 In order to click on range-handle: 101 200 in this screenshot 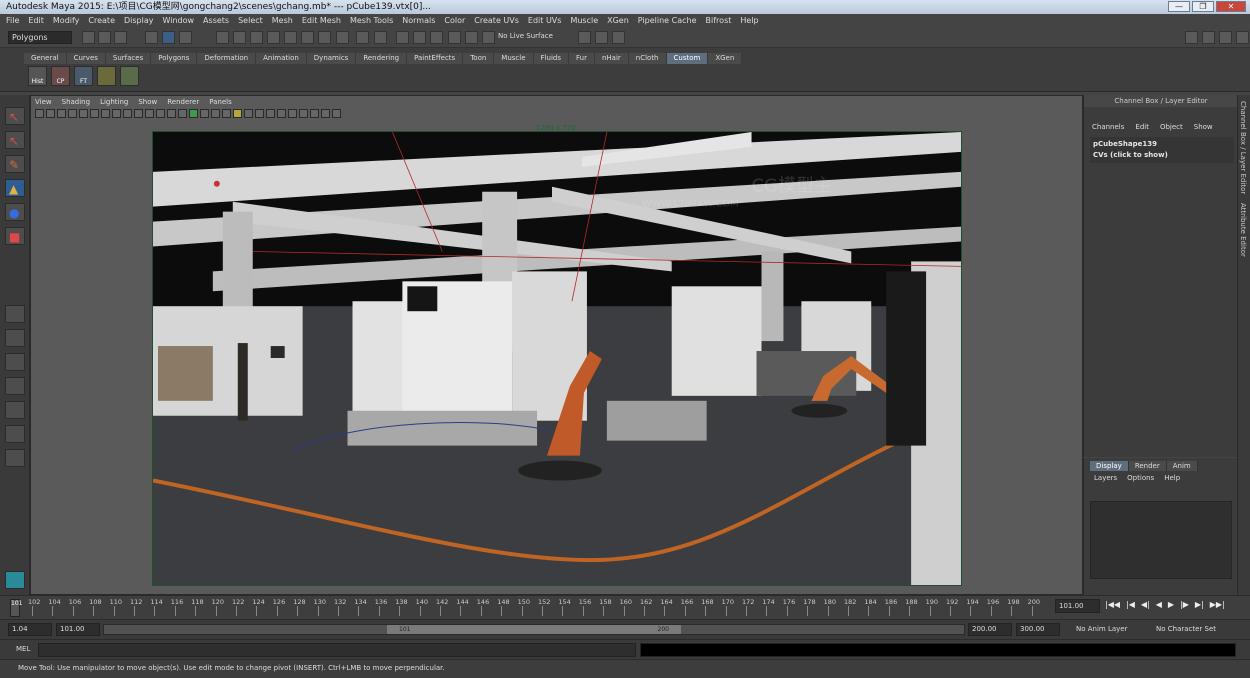, I will do `click(534, 629)`.